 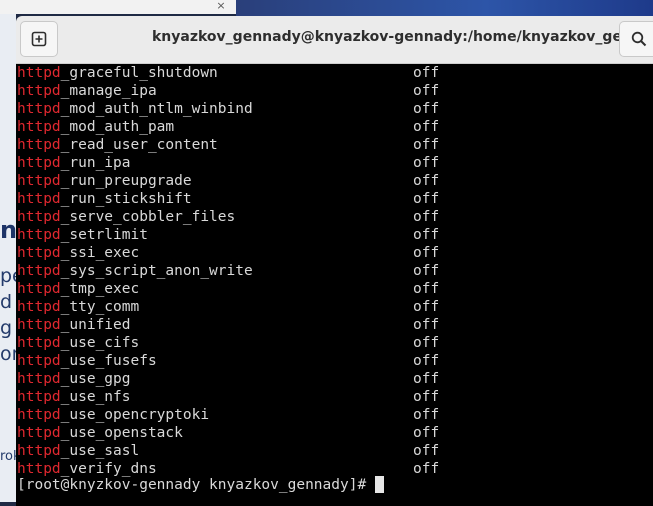 What do you see at coordinates (95, 325) in the screenshot?
I see `boolean-name: _unified` at bounding box center [95, 325].